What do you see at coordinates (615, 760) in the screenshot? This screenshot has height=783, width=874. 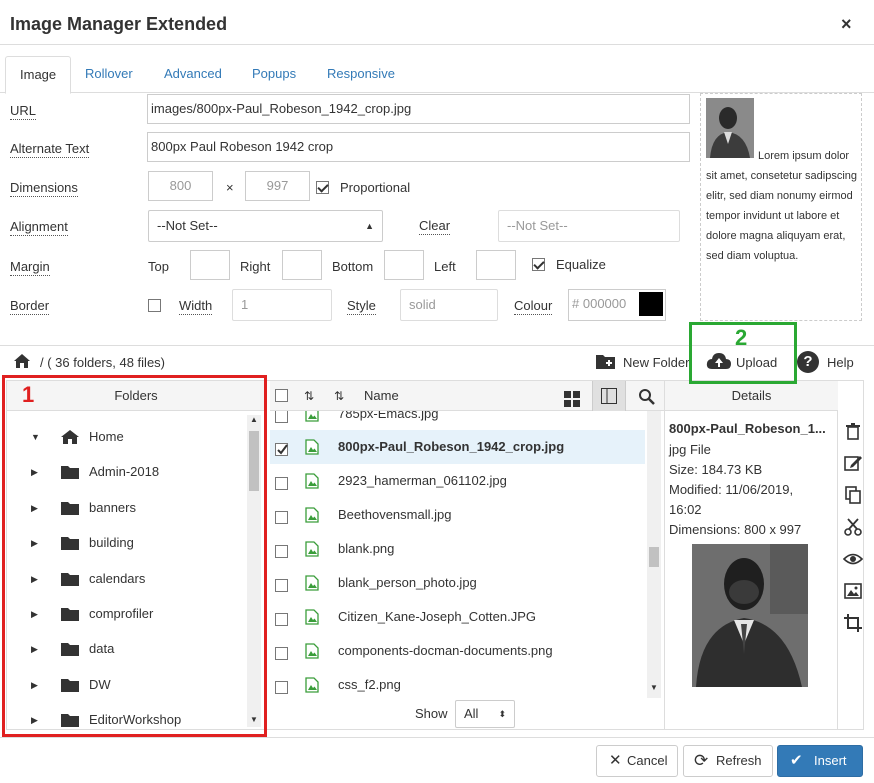 I see `cancel-icon: ✕` at bounding box center [615, 760].